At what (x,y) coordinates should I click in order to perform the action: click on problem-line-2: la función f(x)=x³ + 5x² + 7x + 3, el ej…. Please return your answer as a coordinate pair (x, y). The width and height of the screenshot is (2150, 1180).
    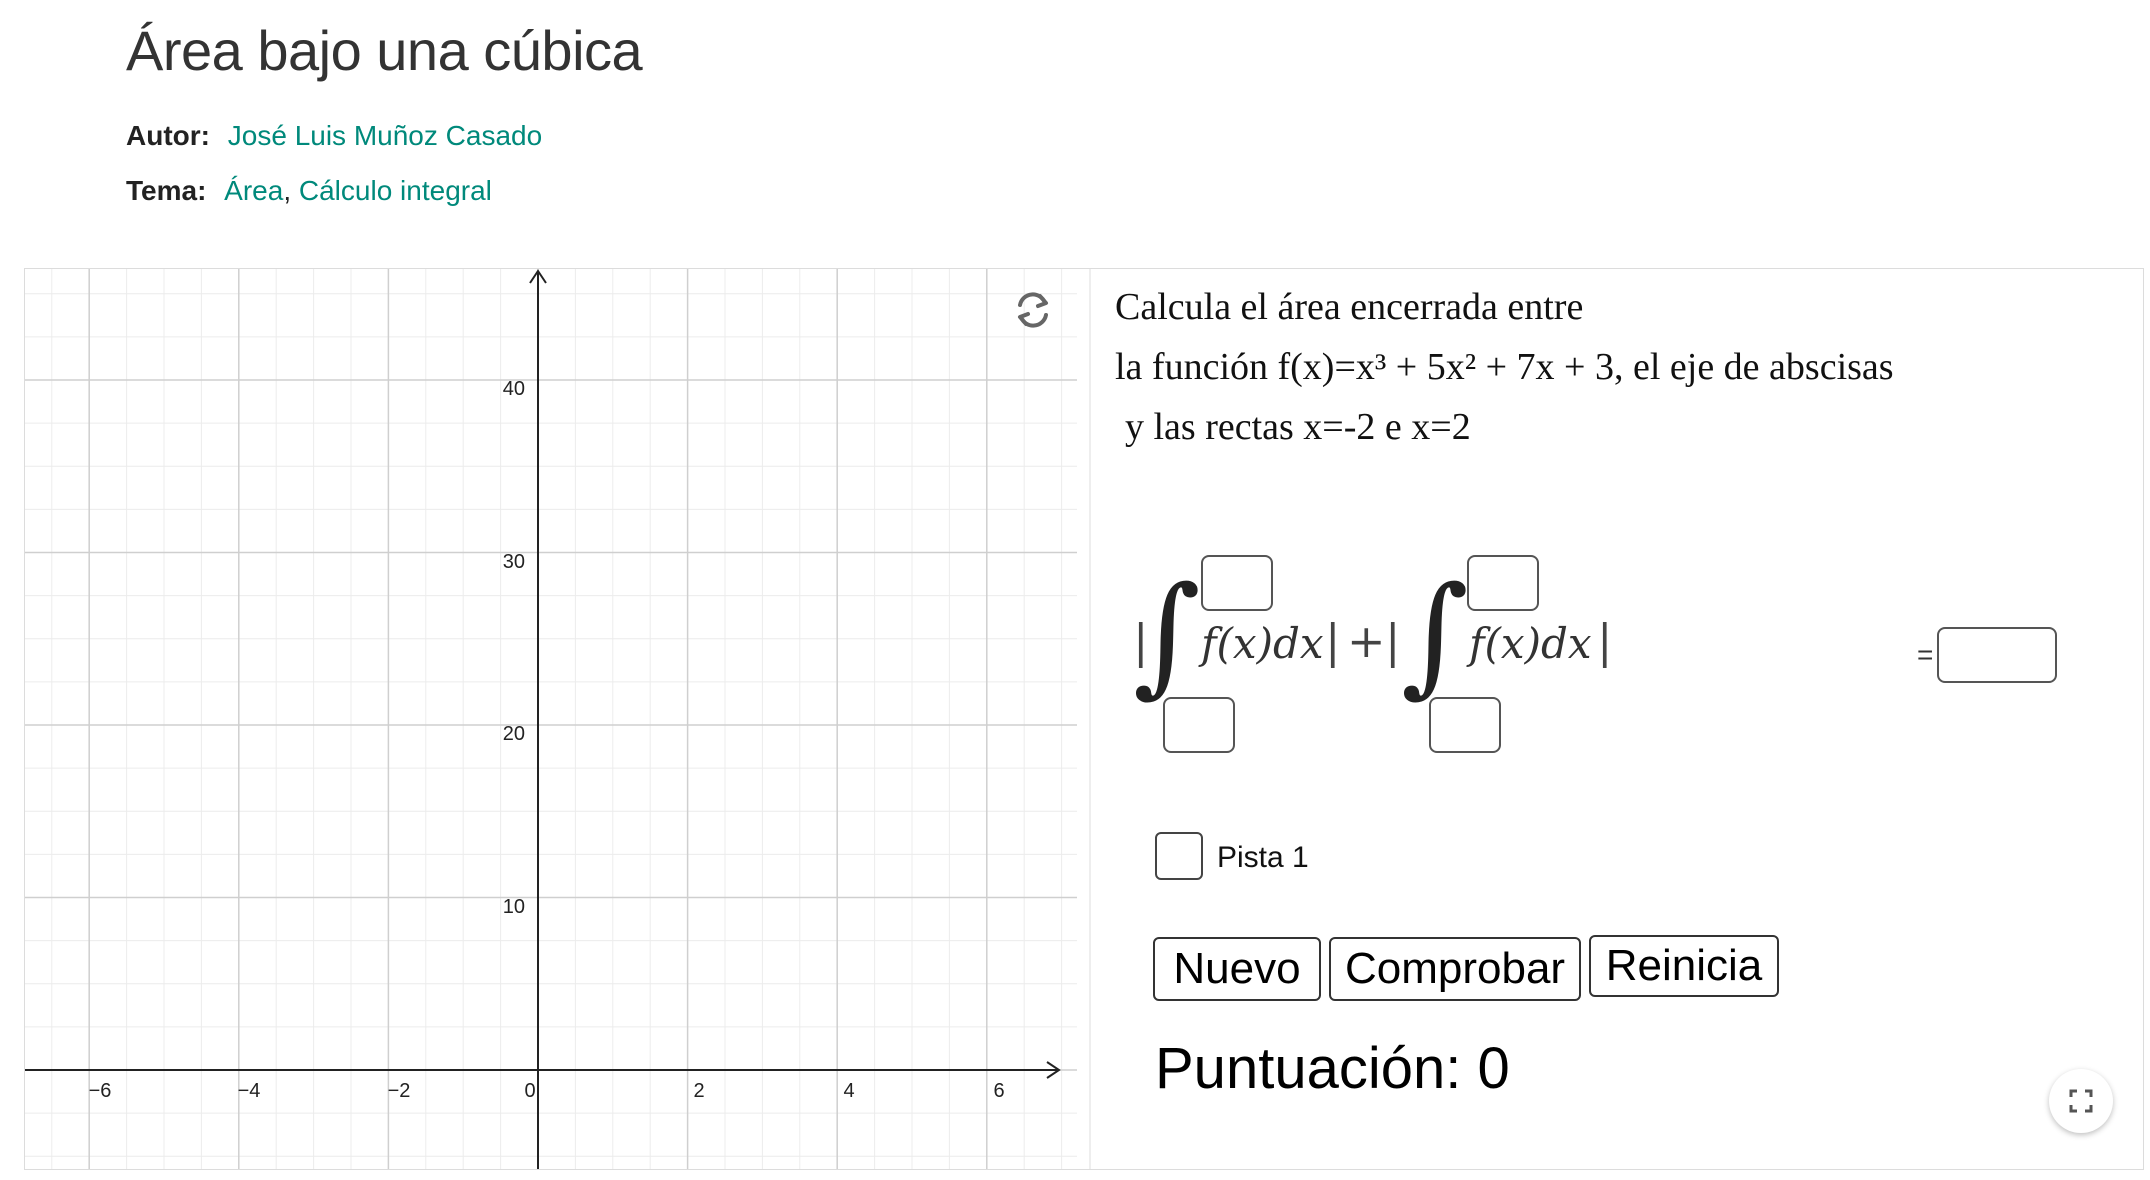
    Looking at the image, I should click on (1504, 367).